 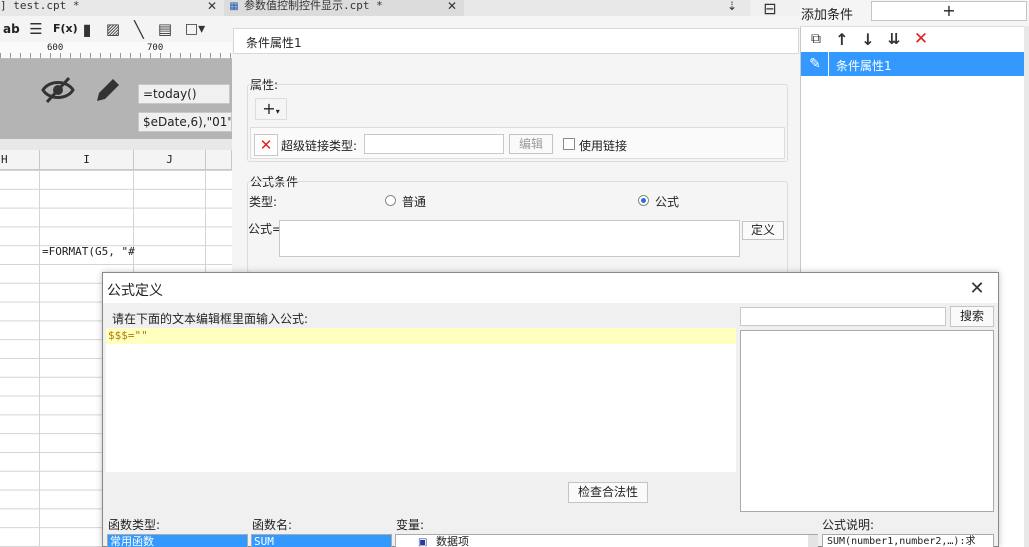 I want to click on type-formula-label: 公式, so click(x=667, y=201).